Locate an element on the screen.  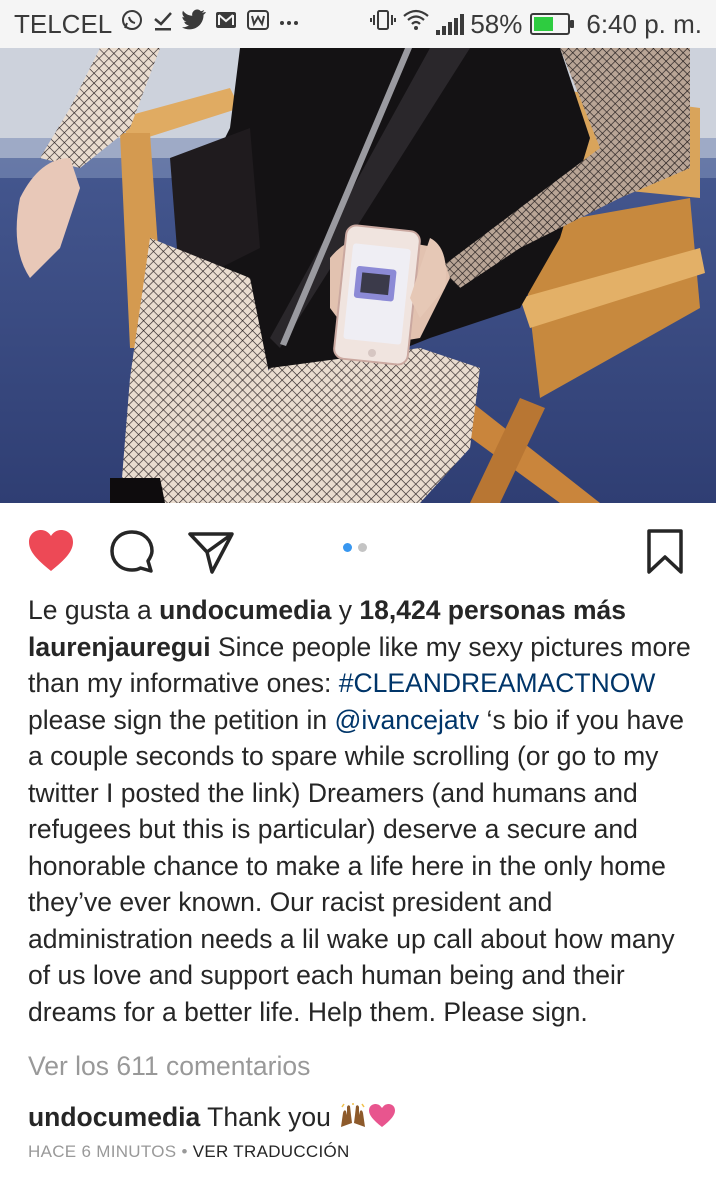
likes-count-link: 18,424 personas más is located at coordinates (492, 610).